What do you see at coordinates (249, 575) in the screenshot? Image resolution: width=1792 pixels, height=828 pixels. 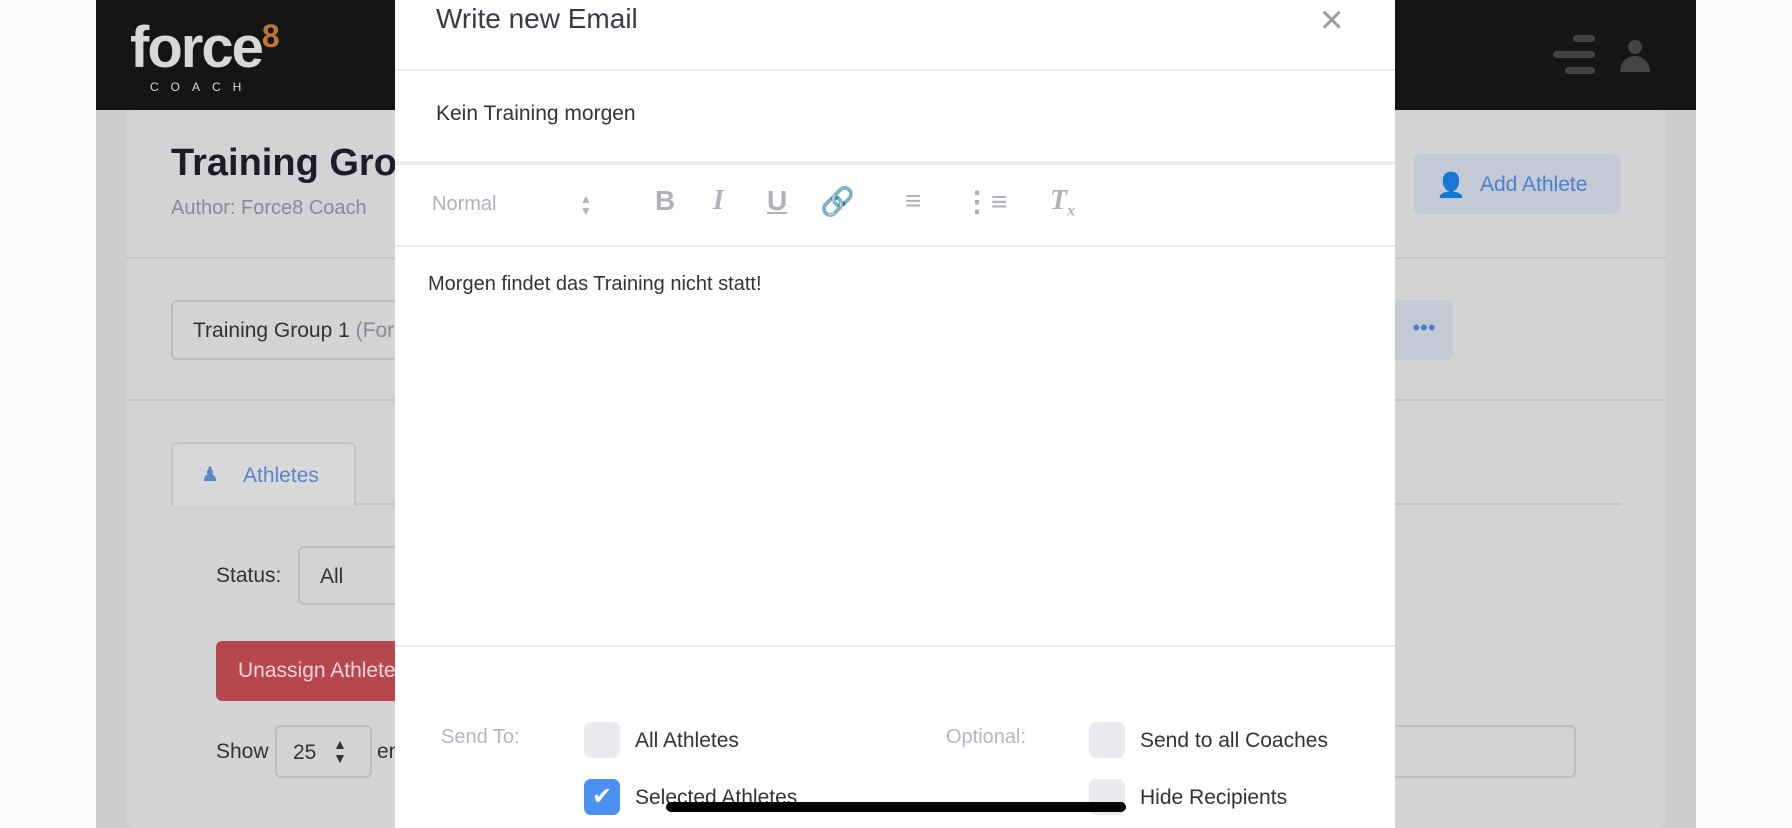 I see `status-label: Status:` at bounding box center [249, 575].